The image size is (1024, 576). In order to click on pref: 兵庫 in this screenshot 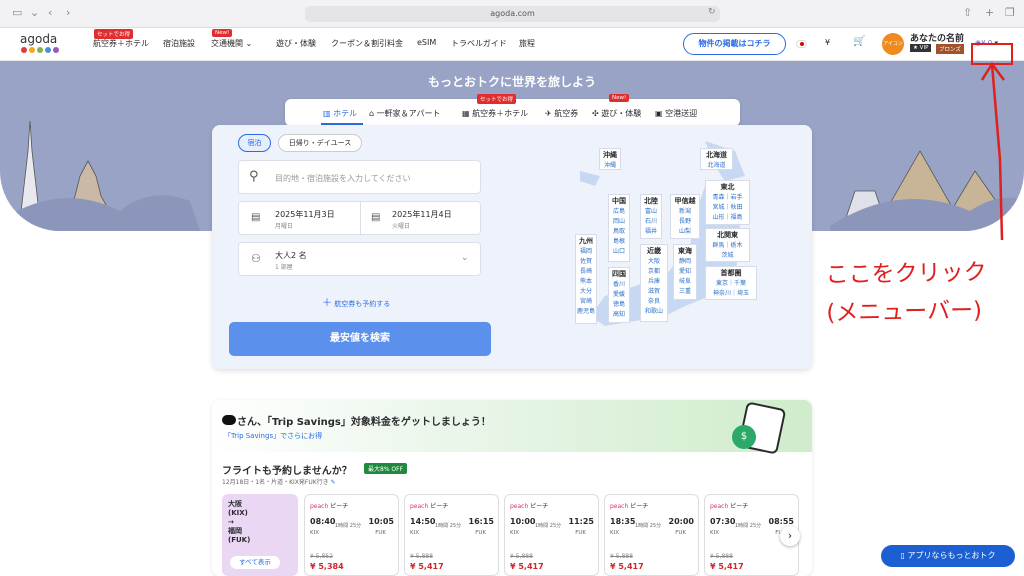, I will do `click(654, 282)`.